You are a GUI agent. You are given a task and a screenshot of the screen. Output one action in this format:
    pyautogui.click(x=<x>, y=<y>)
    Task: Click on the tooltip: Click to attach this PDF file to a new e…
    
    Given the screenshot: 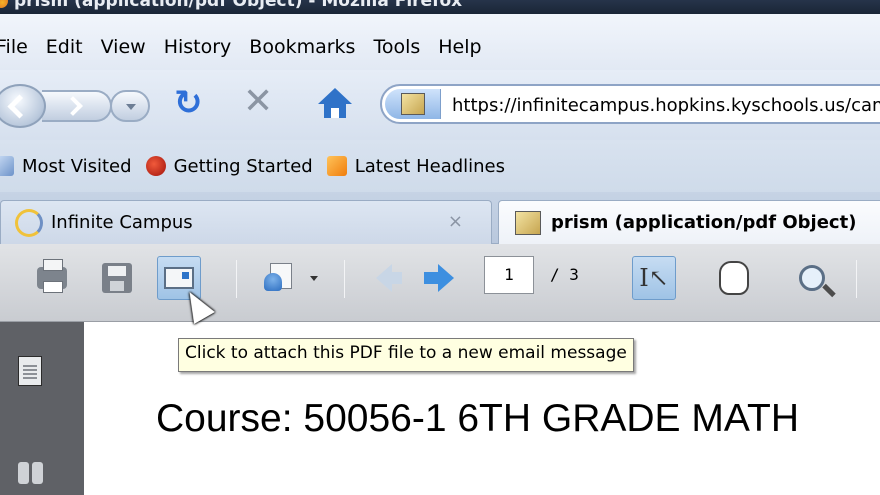 What is the action you would take?
    pyautogui.click(x=406, y=355)
    